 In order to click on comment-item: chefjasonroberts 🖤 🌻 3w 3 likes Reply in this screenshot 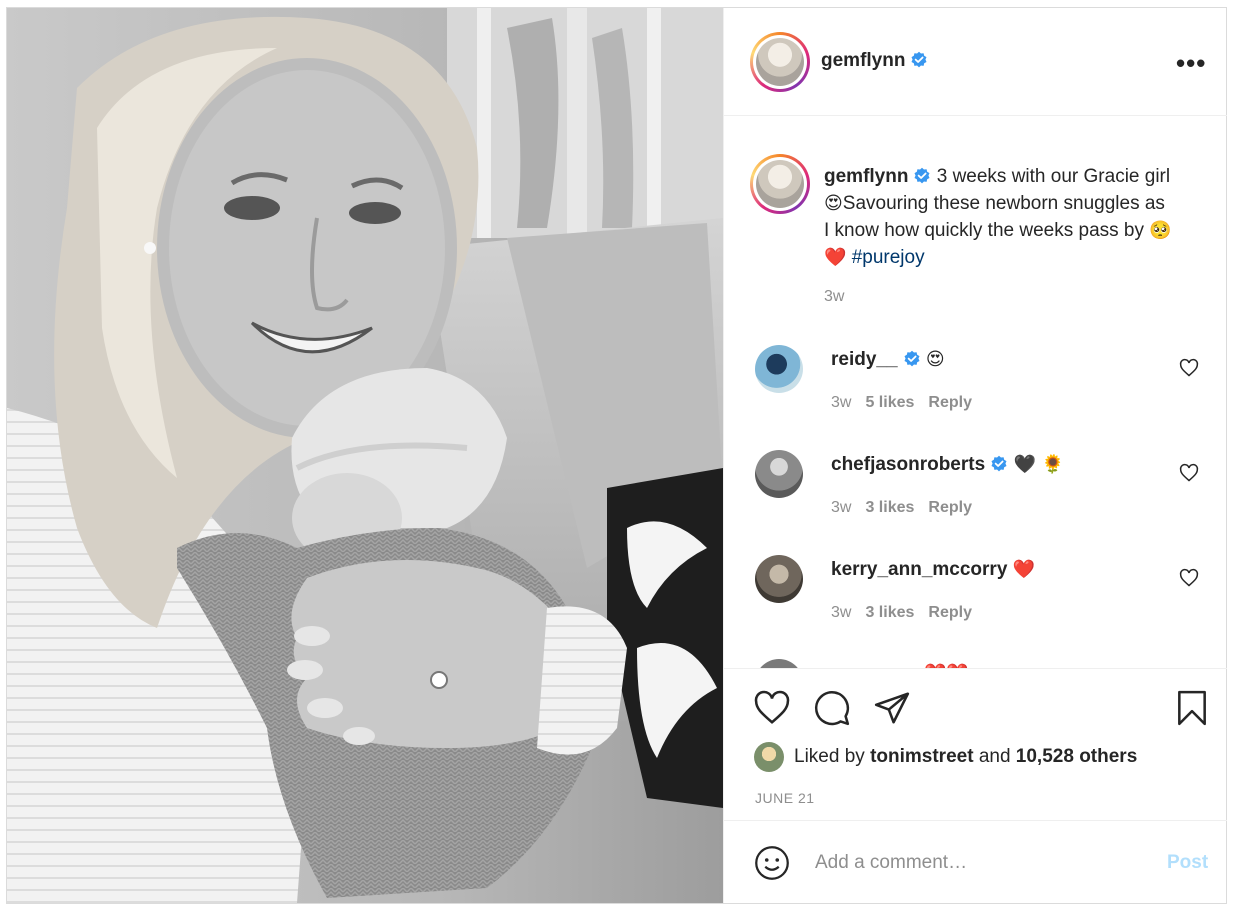, I will do `click(975, 500)`.